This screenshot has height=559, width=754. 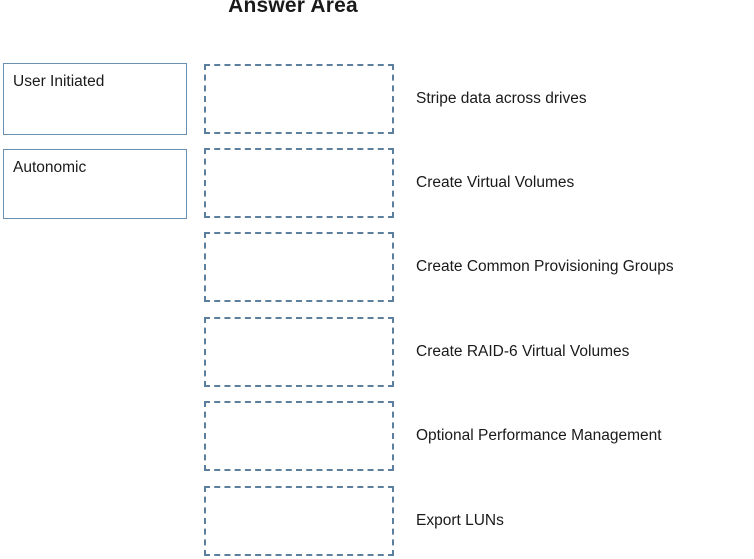 I want to click on option-label-2: Create Virtual Volumes, so click(x=495, y=182).